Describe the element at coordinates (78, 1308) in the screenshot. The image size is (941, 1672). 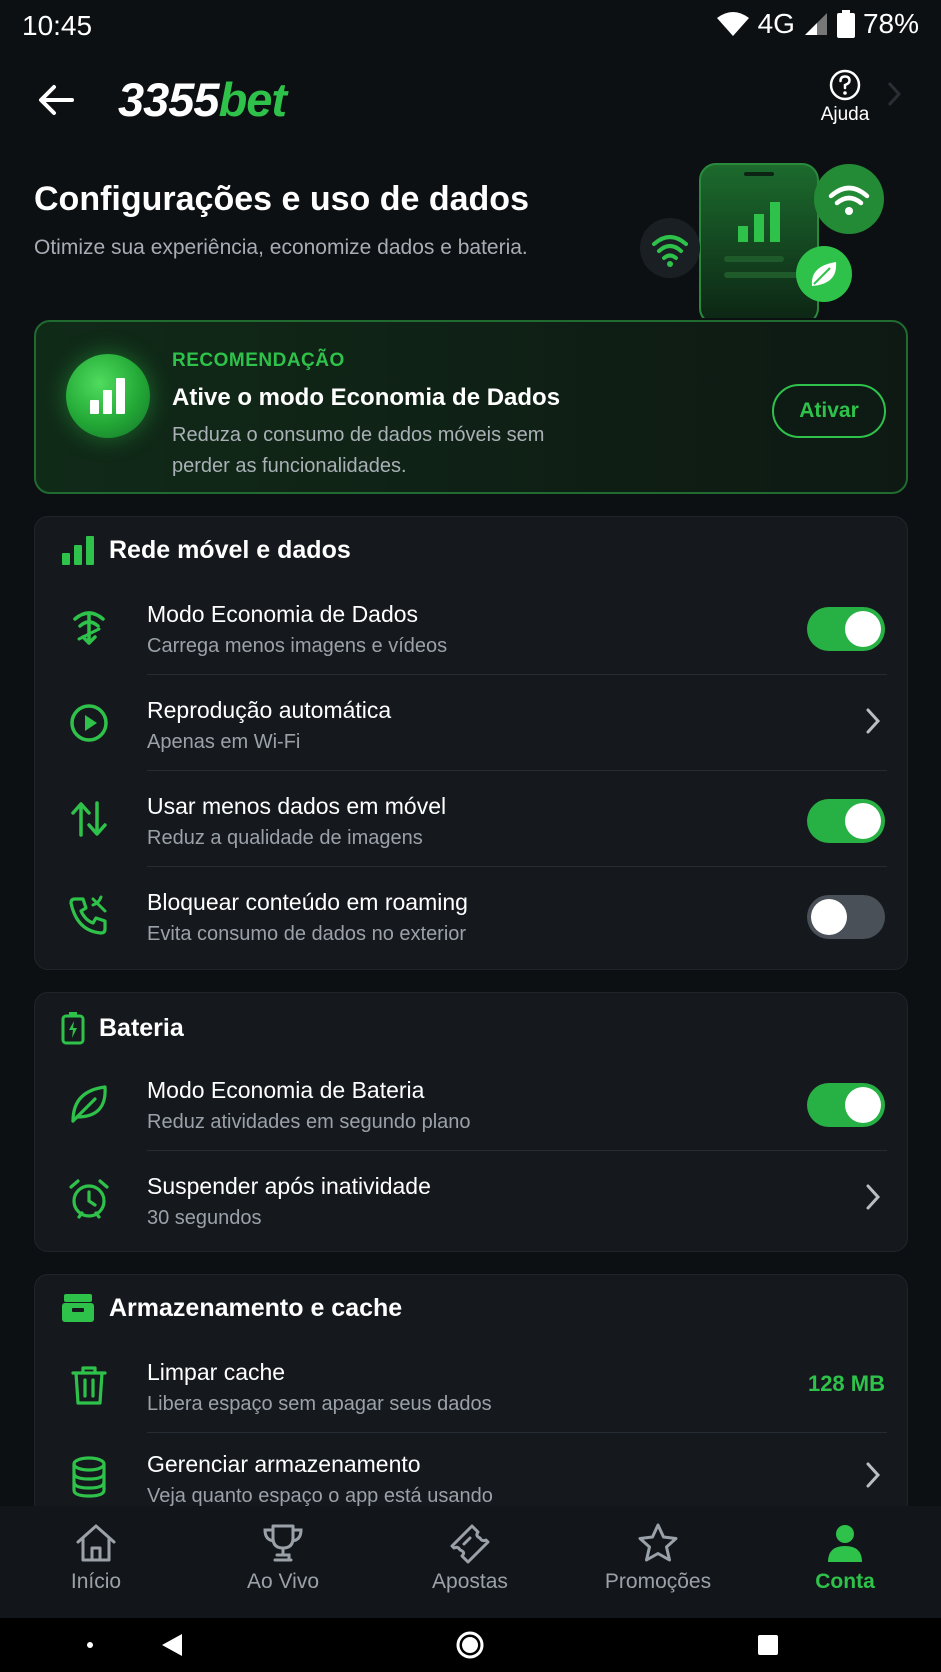
I see `storage-box-icon` at that location.